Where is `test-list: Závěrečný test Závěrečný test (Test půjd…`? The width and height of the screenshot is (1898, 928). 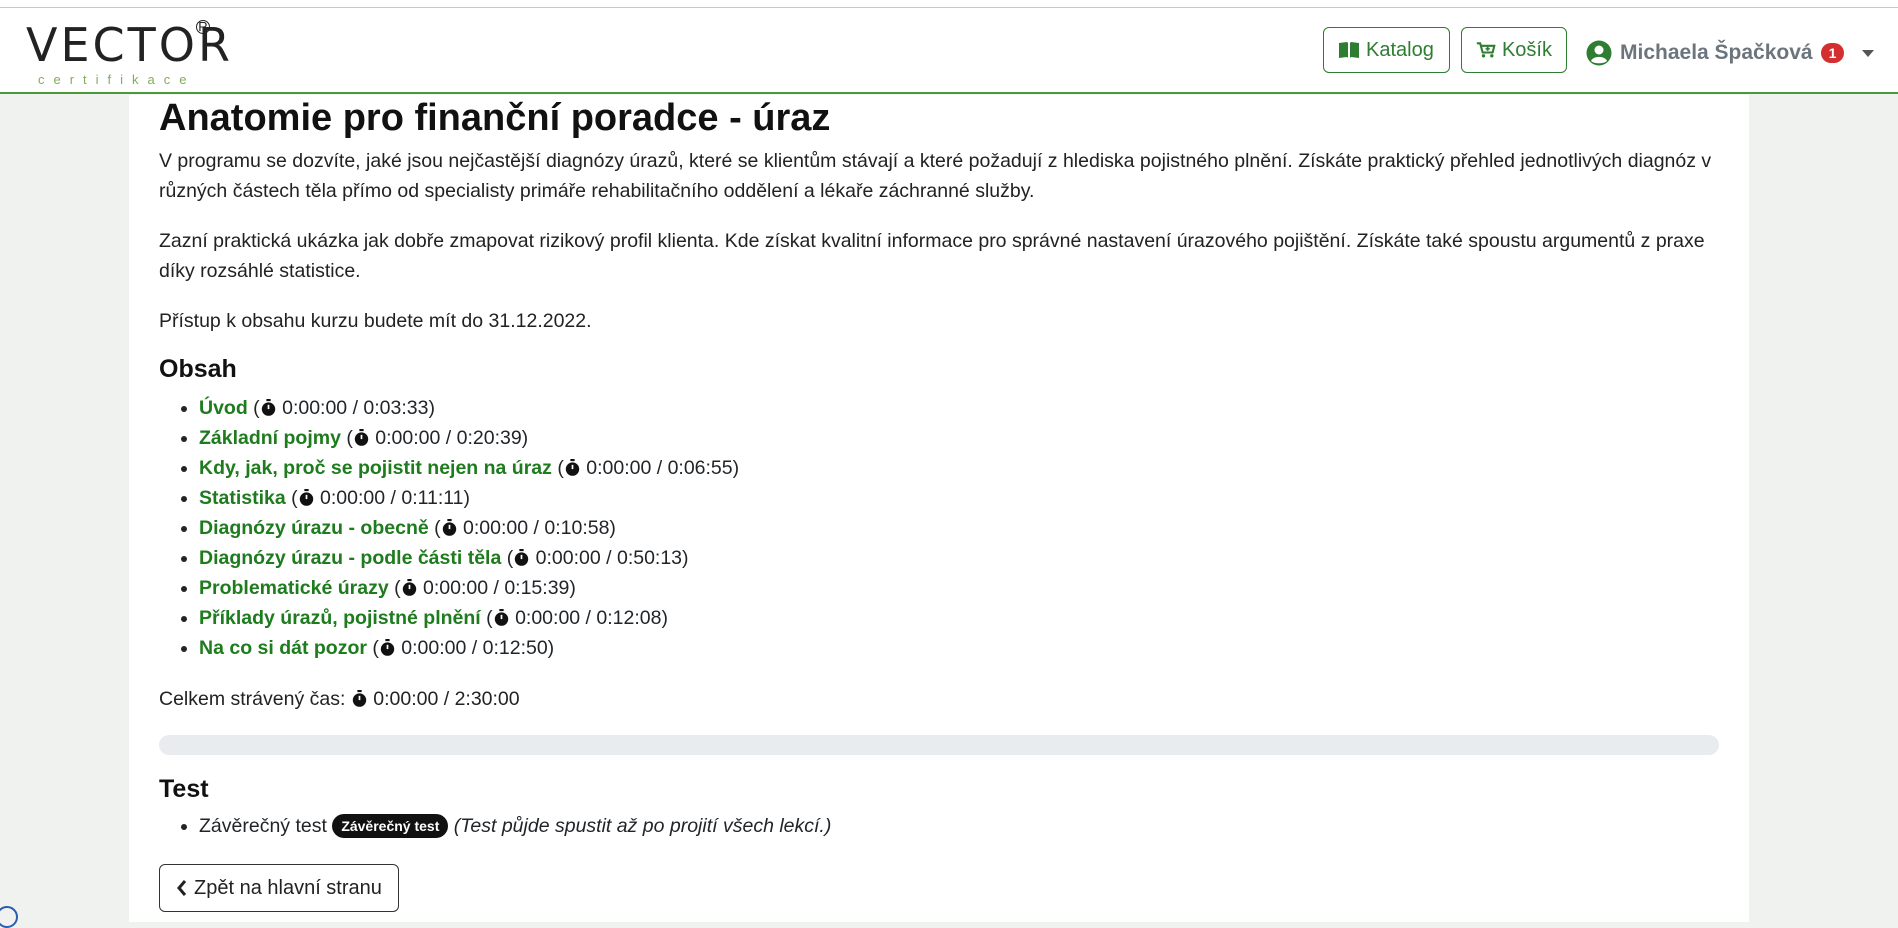
test-list: Závěrečný test Závěrečný test (Test půjd… is located at coordinates (495, 826).